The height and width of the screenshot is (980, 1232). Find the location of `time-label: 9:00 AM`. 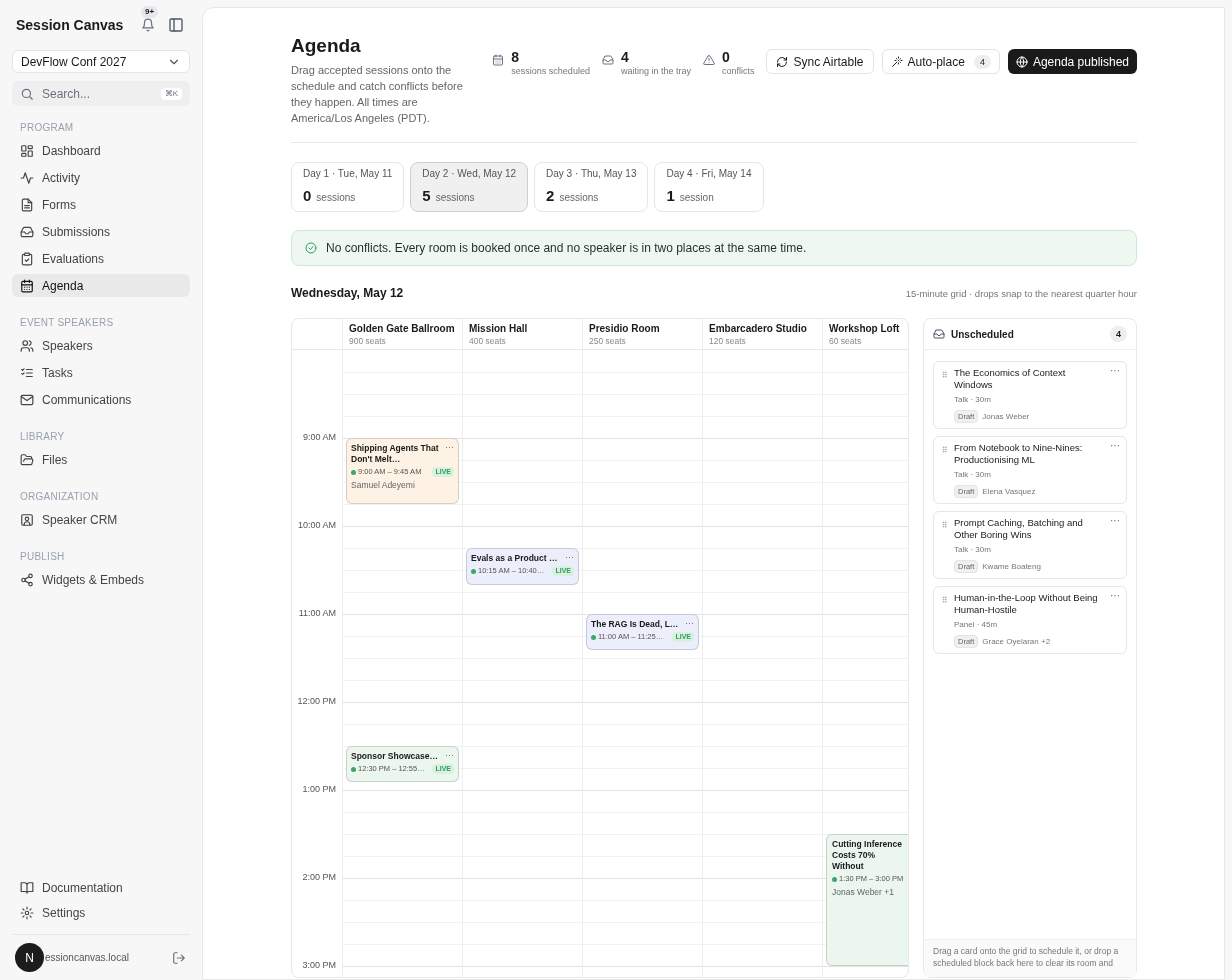

time-label: 9:00 AM is located at coordinates (319, 437).